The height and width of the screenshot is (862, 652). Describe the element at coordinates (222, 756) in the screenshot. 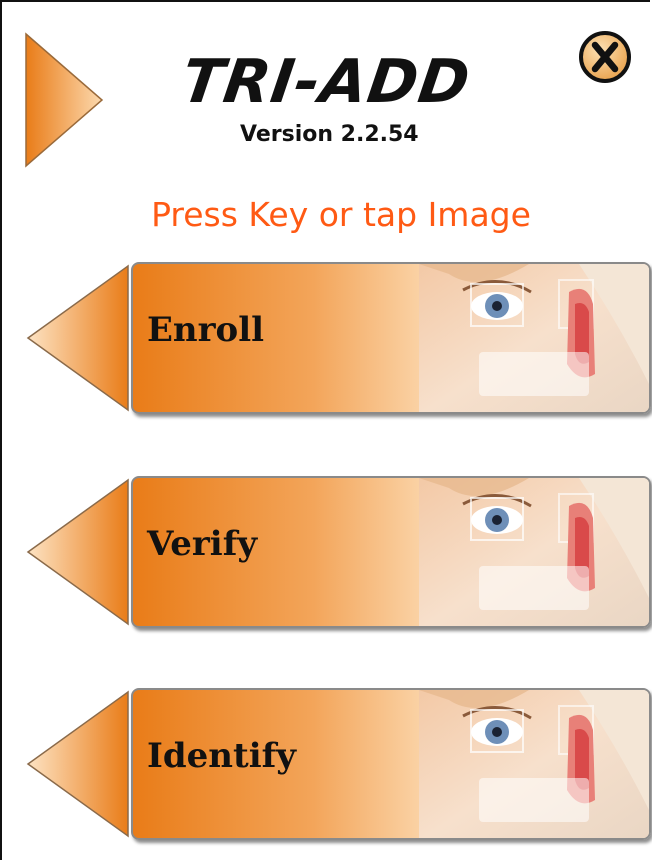

I see `identify-label: Identify` at that location.